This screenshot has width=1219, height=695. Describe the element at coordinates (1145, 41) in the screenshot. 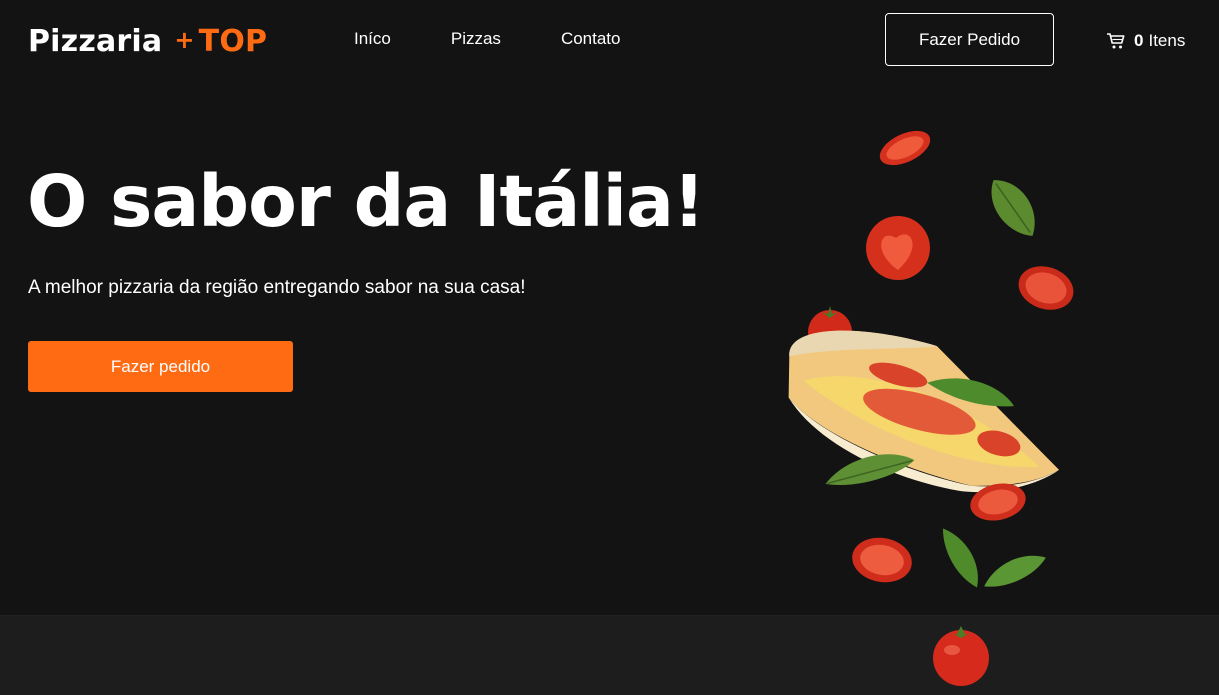

I see `cart-button: 0 Itens` at that location.